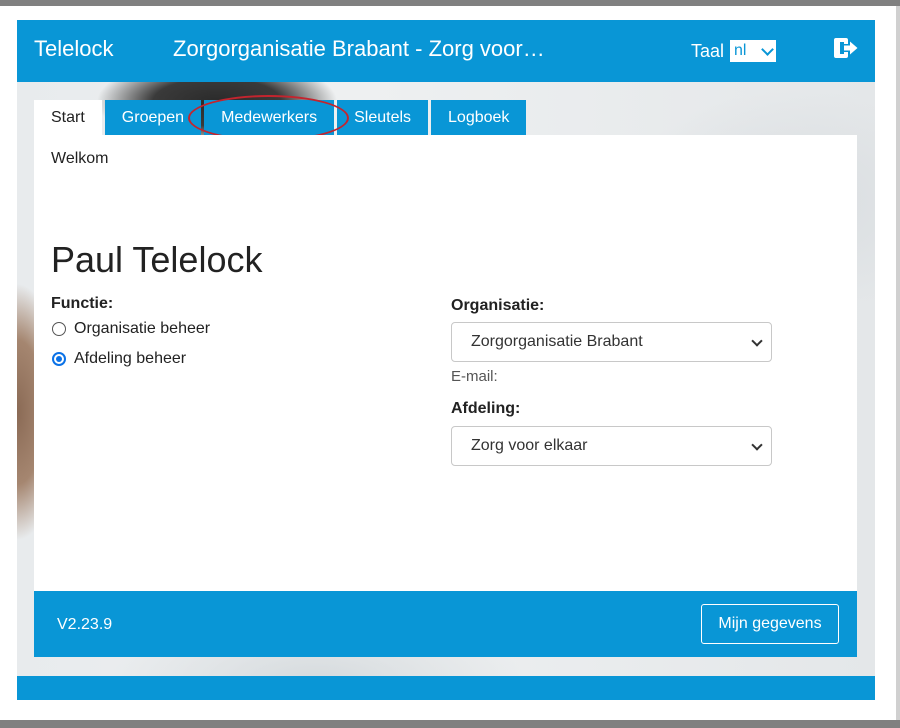  I want to click on tab-logboek: Logboek, so click(479, 117).